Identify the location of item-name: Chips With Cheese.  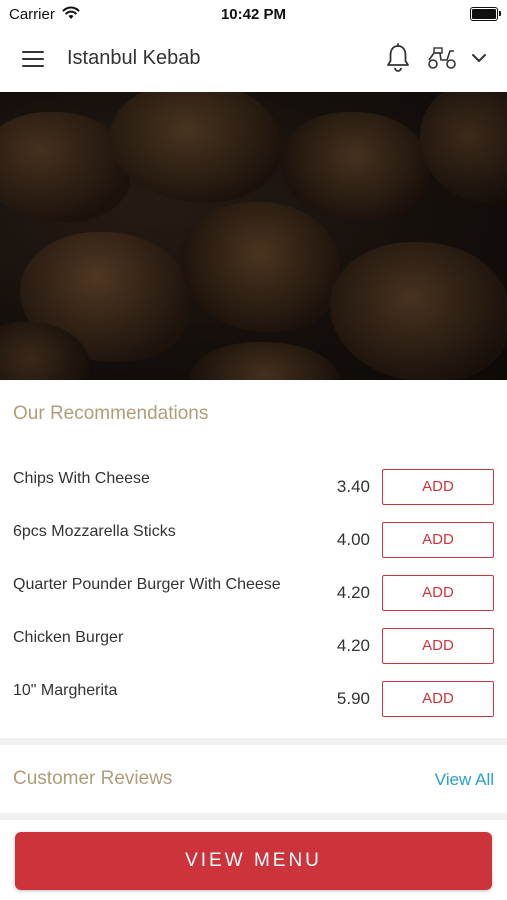
(81, 478).